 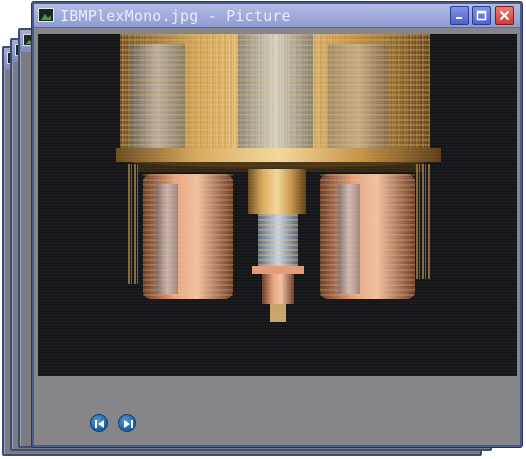 I want to click on minimize-icon, so click(x=459, y=18).